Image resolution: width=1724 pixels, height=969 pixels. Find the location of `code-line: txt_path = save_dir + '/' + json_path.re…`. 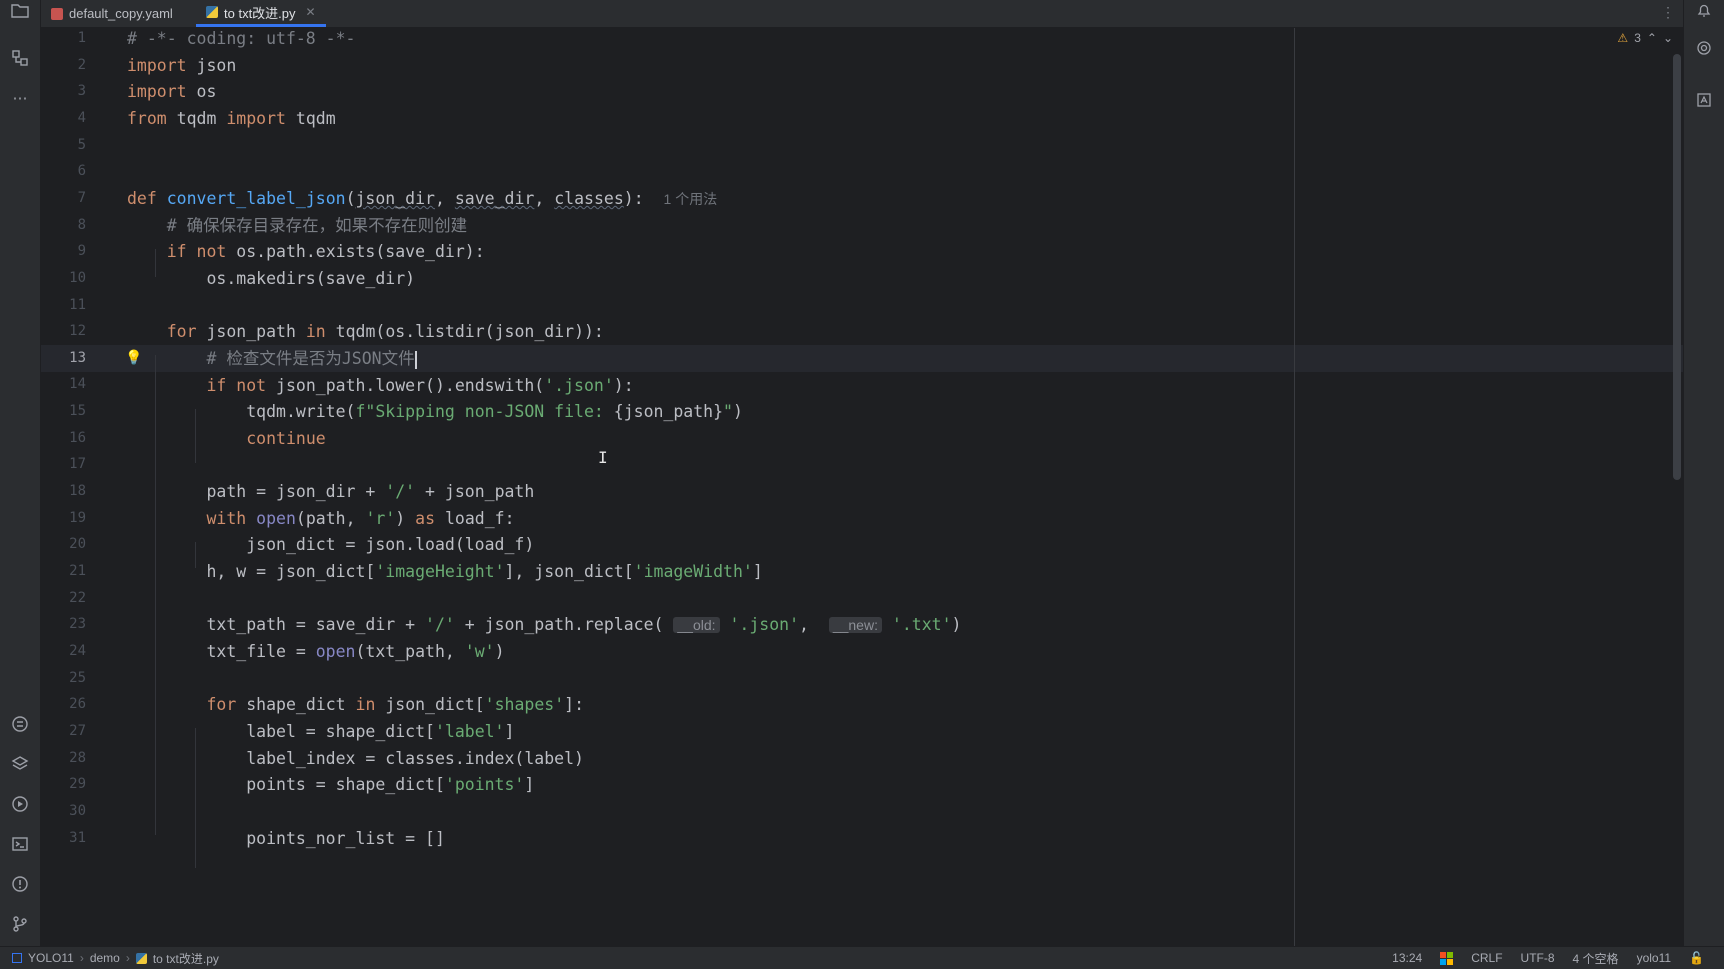

code-line: txt_path = save_dir + '/' + json_path.re… is located at coordinates (544, 624).